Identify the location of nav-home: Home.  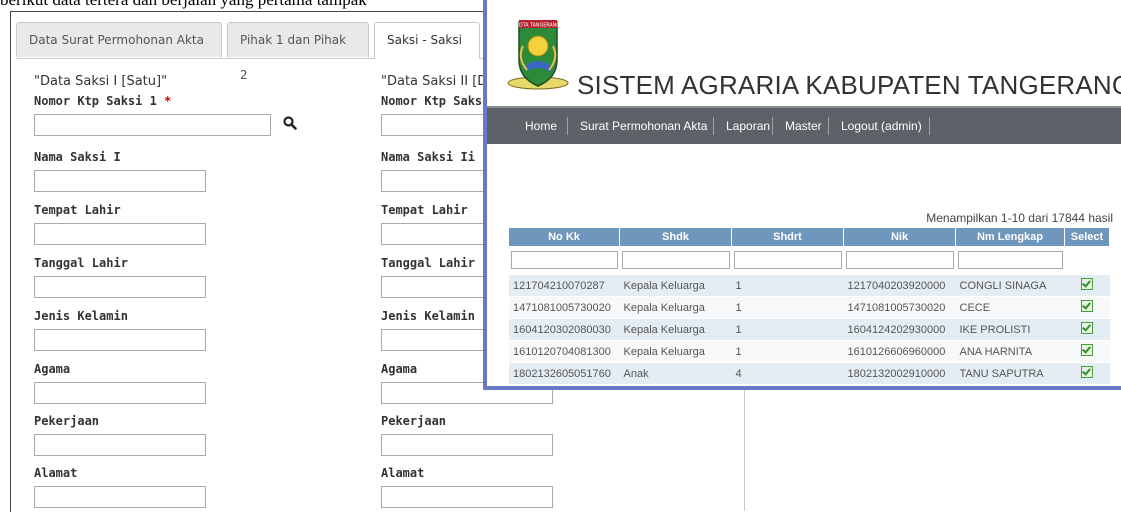
(541, 126).